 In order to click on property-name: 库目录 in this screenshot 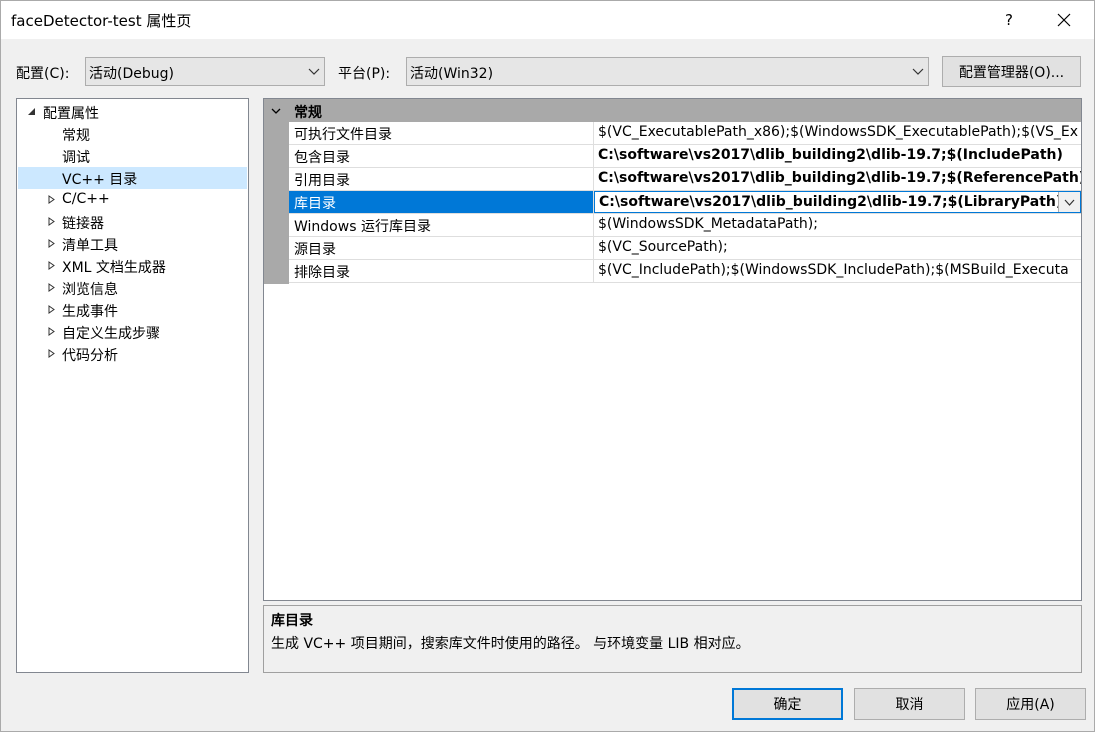, I will do `click(441, 202)`.